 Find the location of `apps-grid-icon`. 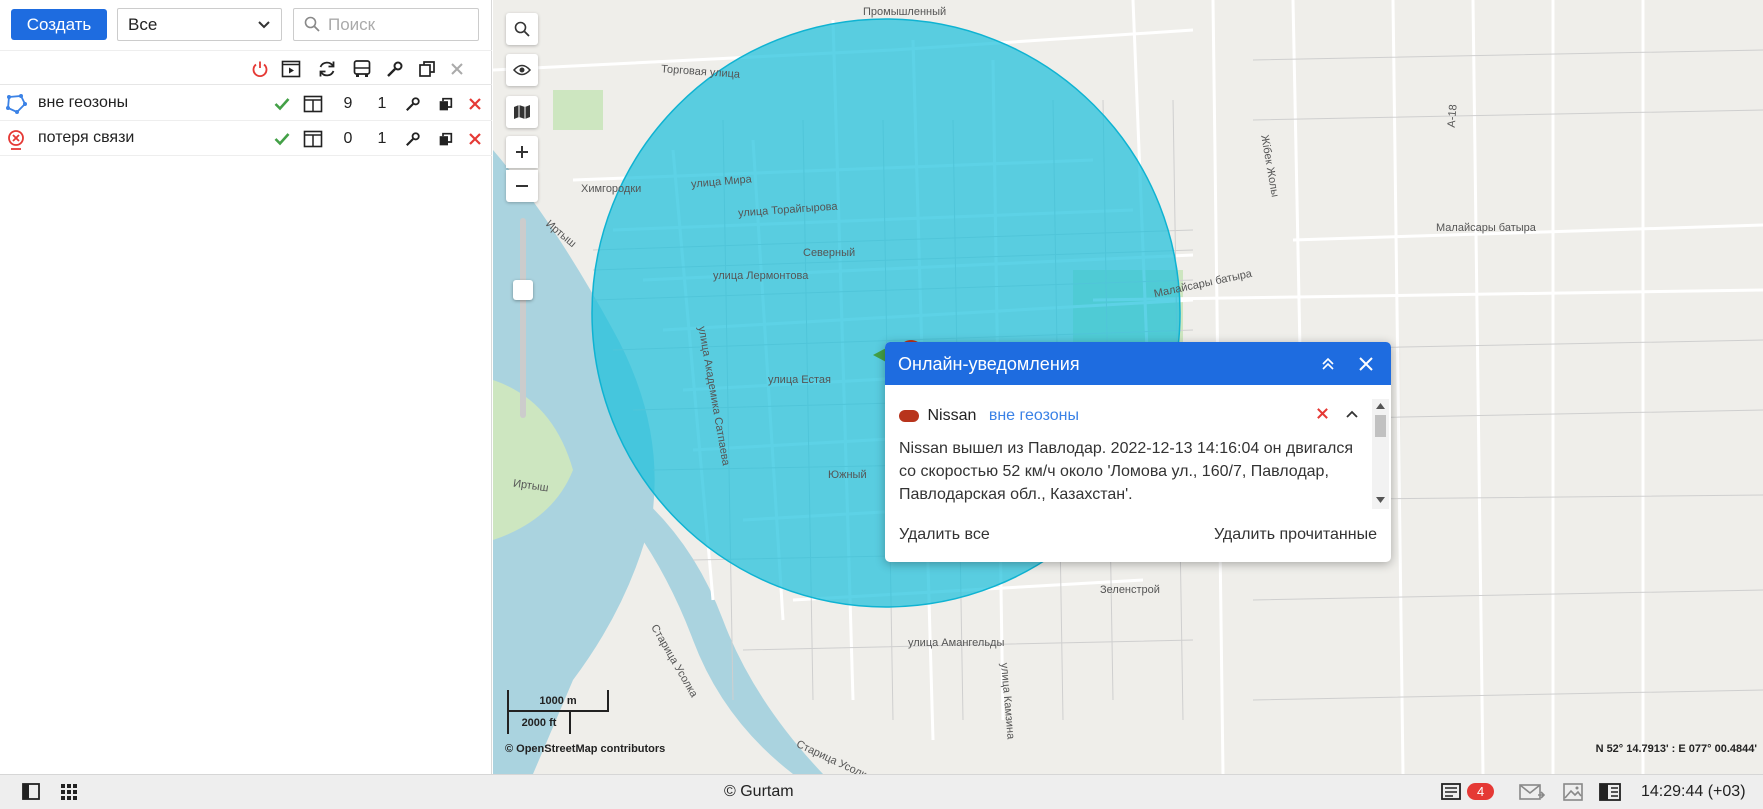

apps-grid-icon is located at coordinates (69, 794).